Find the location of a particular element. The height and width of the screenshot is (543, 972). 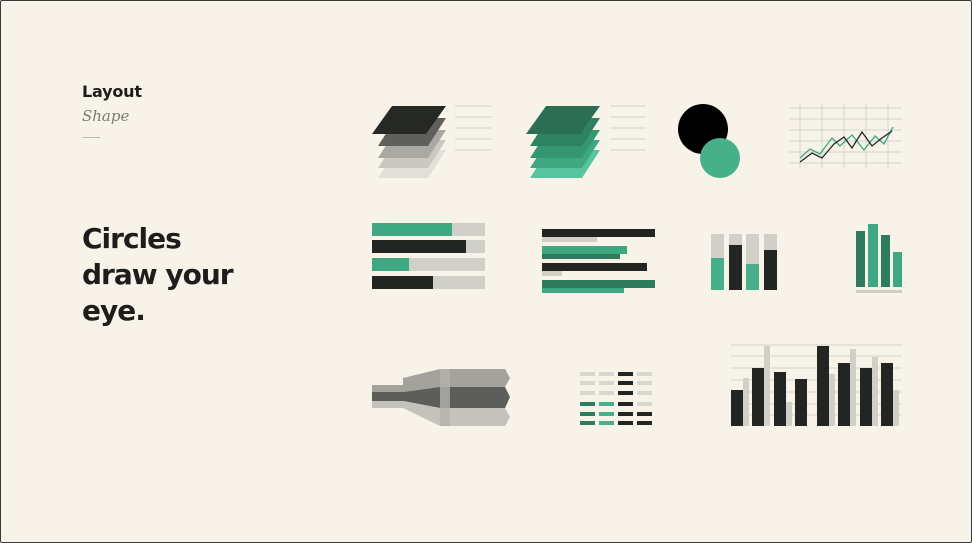

stacked-layers-dark-icon is located at coordinates (432, 141).